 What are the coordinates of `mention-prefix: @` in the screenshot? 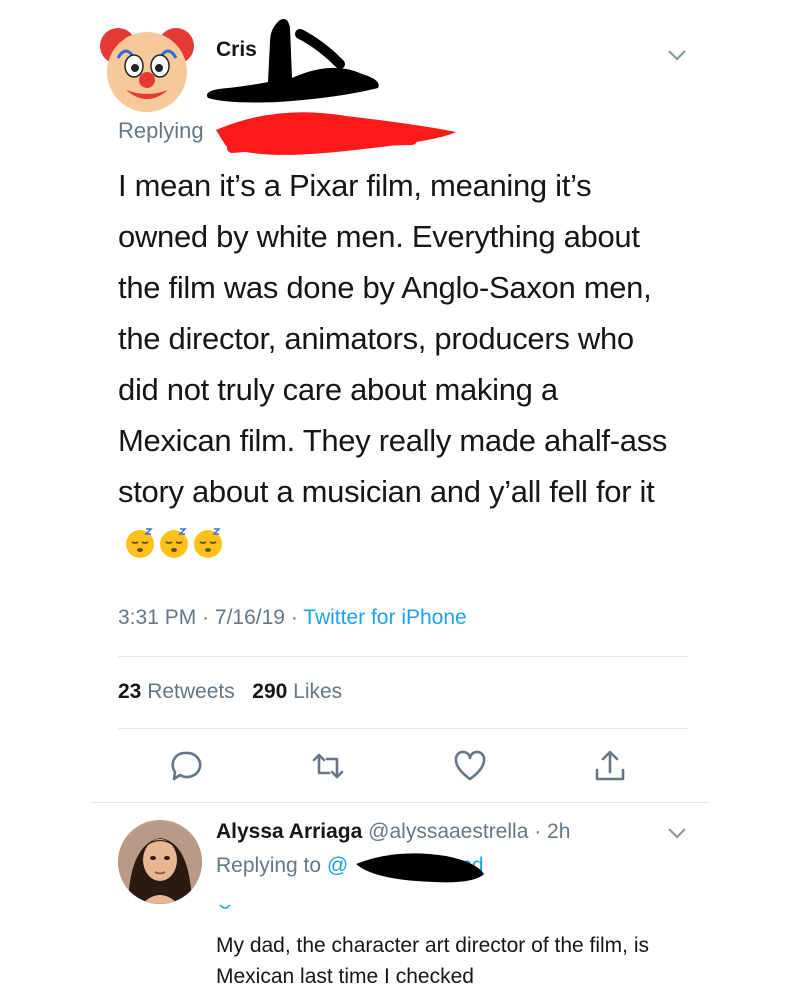 It's located at (337, 865).